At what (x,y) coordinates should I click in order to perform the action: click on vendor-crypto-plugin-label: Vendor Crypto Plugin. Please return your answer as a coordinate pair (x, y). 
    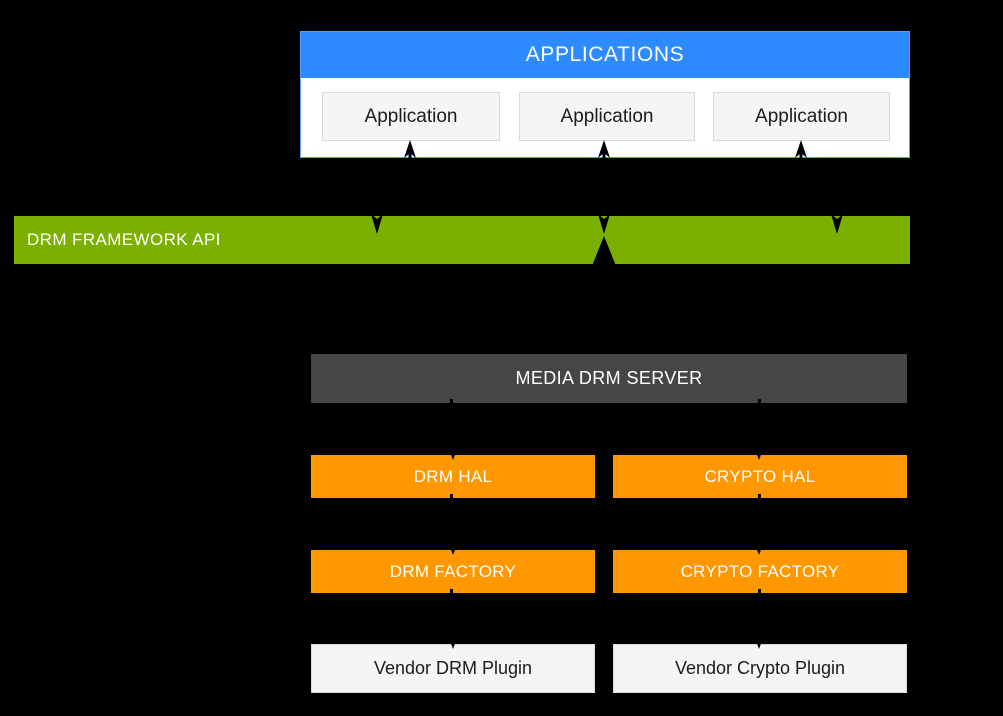
    Looking at the image, I should click on (760, 668).